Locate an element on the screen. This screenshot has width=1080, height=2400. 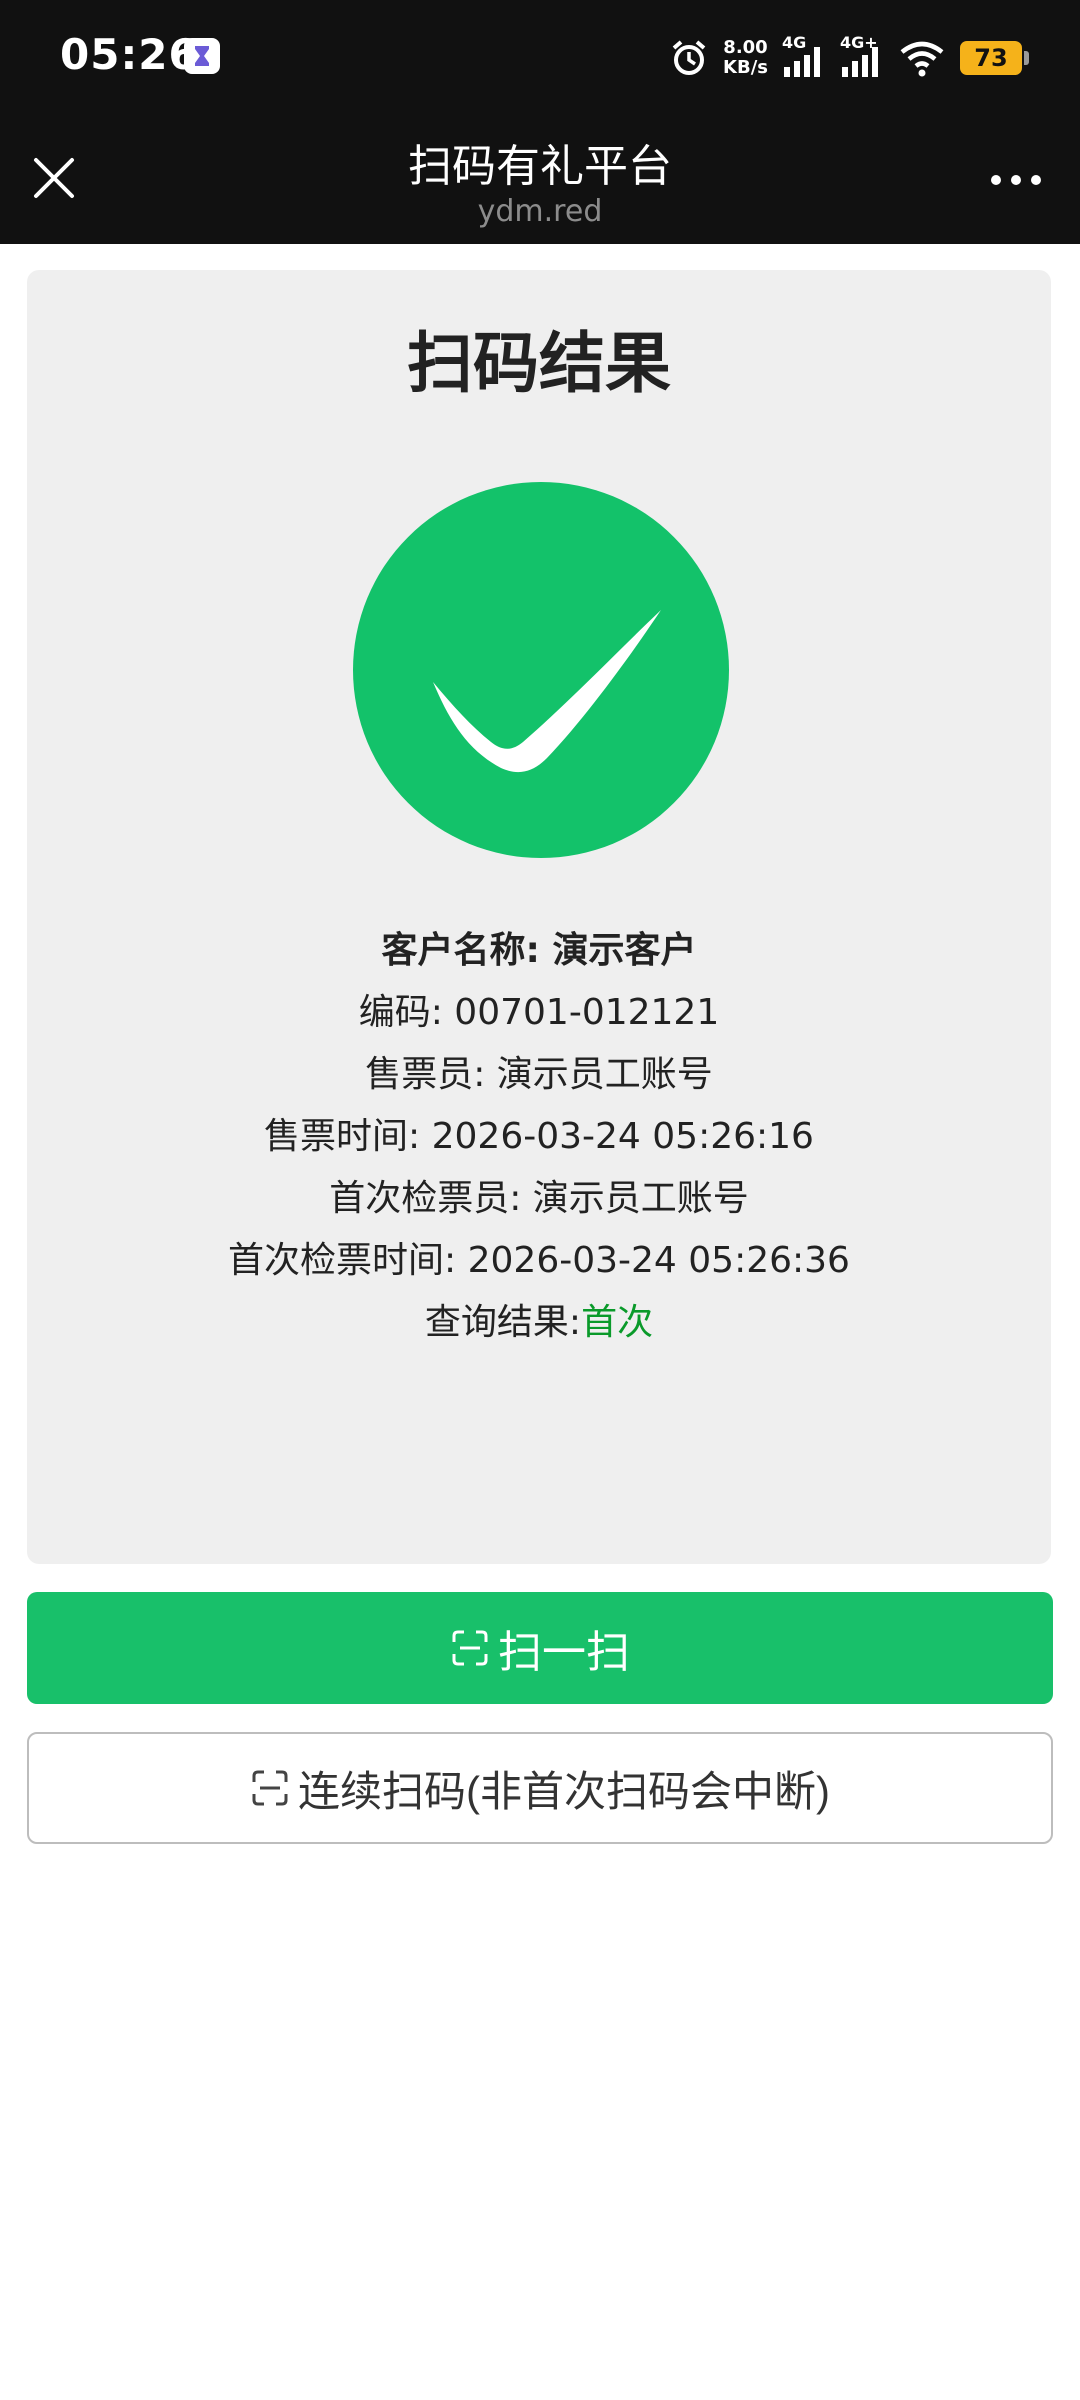
clock-time: 05:26 is located at coordinates (129, 54).